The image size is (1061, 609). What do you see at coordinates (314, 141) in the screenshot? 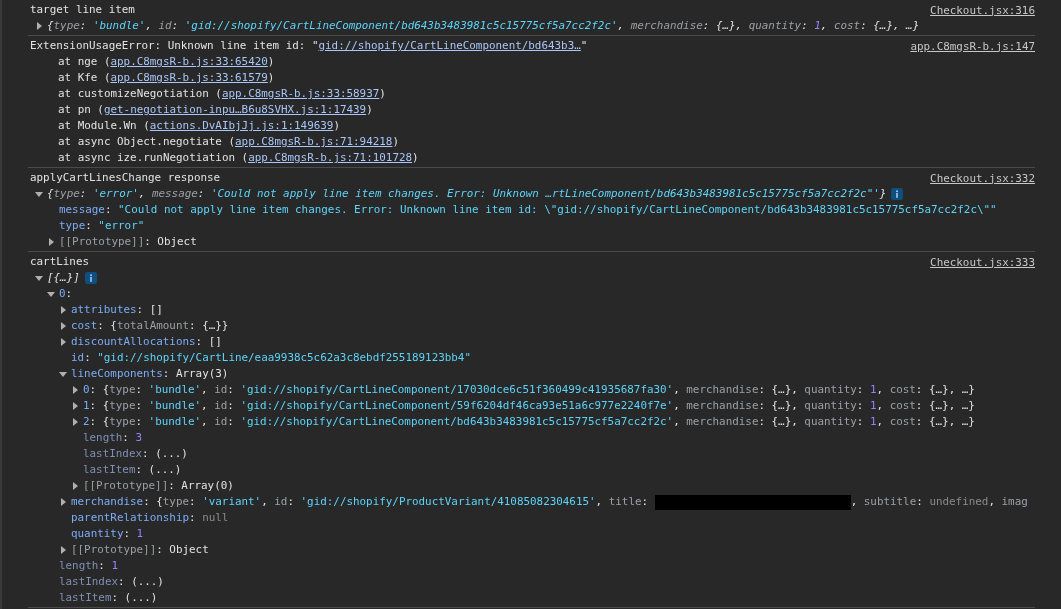
I see `source-link: app.C8mgsR-b.js:71:94218` at bounding box center [314, 141].